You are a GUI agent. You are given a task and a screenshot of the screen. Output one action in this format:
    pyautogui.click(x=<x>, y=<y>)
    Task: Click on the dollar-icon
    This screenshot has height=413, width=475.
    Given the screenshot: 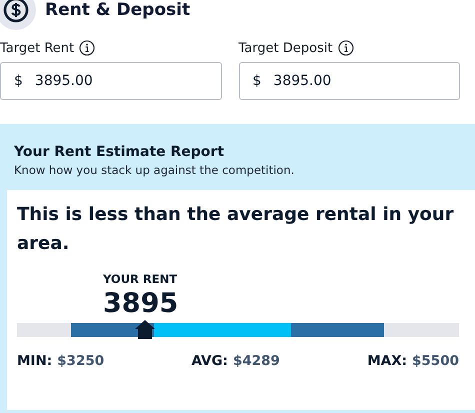 What is the action you would take?
    pyautogui.click(x=16, y=11)
    